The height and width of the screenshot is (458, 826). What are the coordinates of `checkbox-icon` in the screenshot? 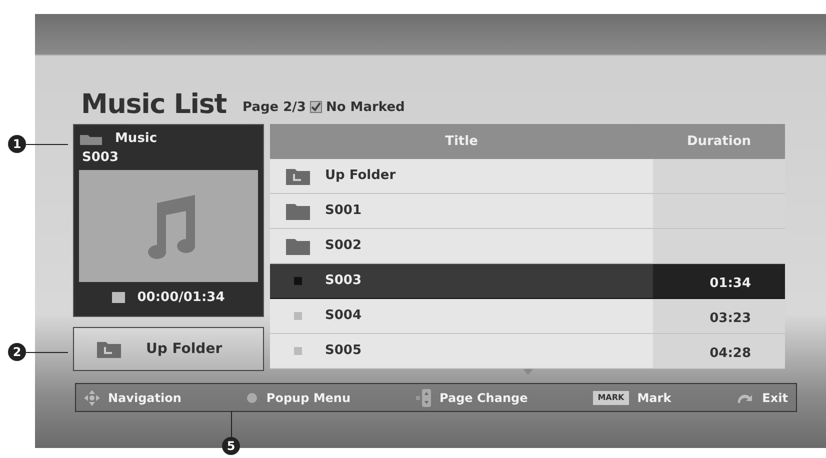 It's located at (316, 107).